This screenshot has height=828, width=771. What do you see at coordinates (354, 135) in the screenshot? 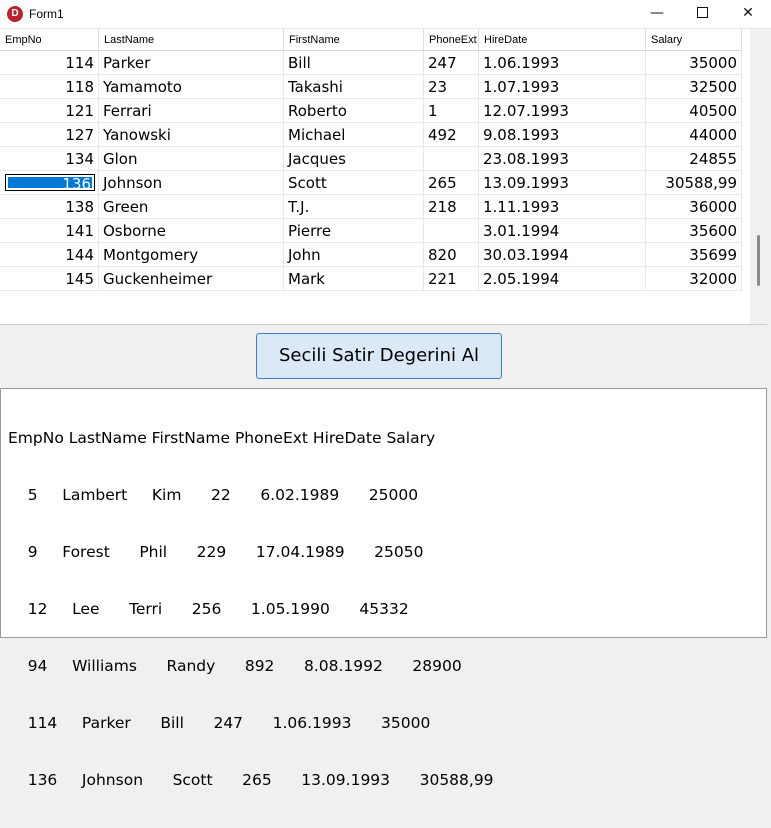
I see `cell-firstname: Michael` at bounding box center [354, 135].